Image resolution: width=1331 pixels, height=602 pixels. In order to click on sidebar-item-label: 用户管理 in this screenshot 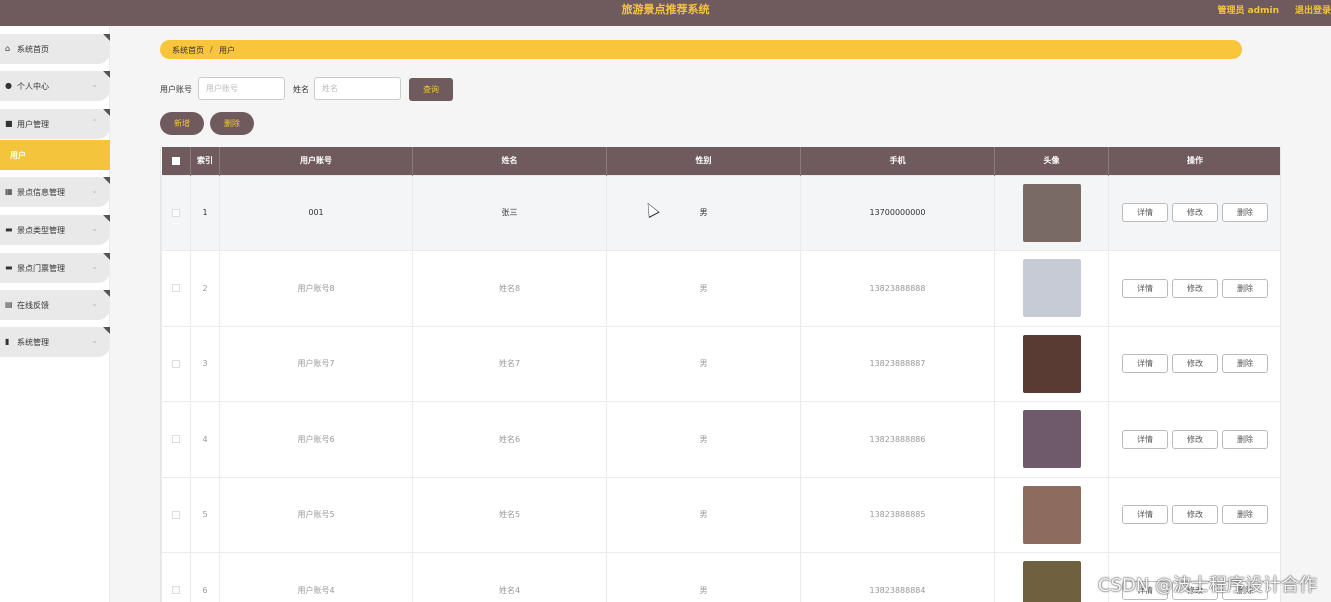, I will do `click(33, 124)`.